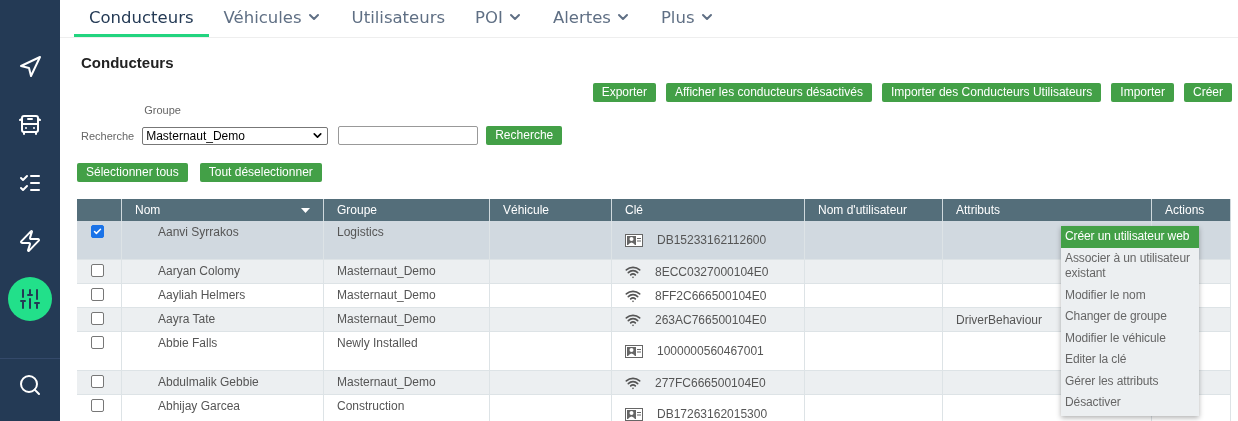  Describe the element at coordinates (30, 299) in the screenshot. I see `sliders-icon` at that location.